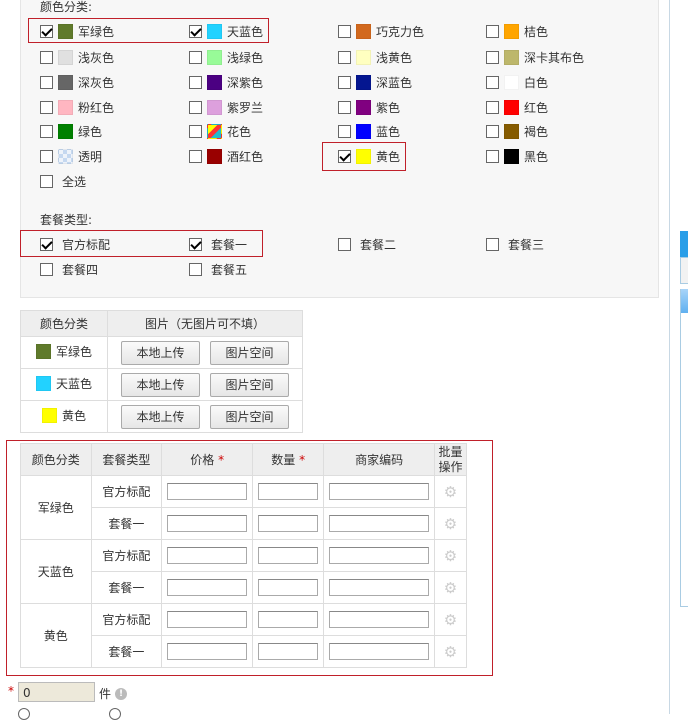 Image resolution: width=688 pixels, height=720 pixels. I want to click on color-option: 深蓝色, so click(375, 82).